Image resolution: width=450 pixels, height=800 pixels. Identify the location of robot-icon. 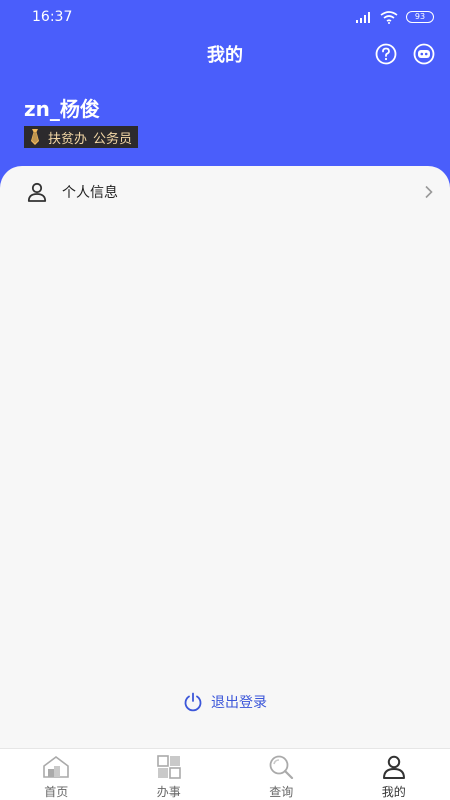
(424, 54).